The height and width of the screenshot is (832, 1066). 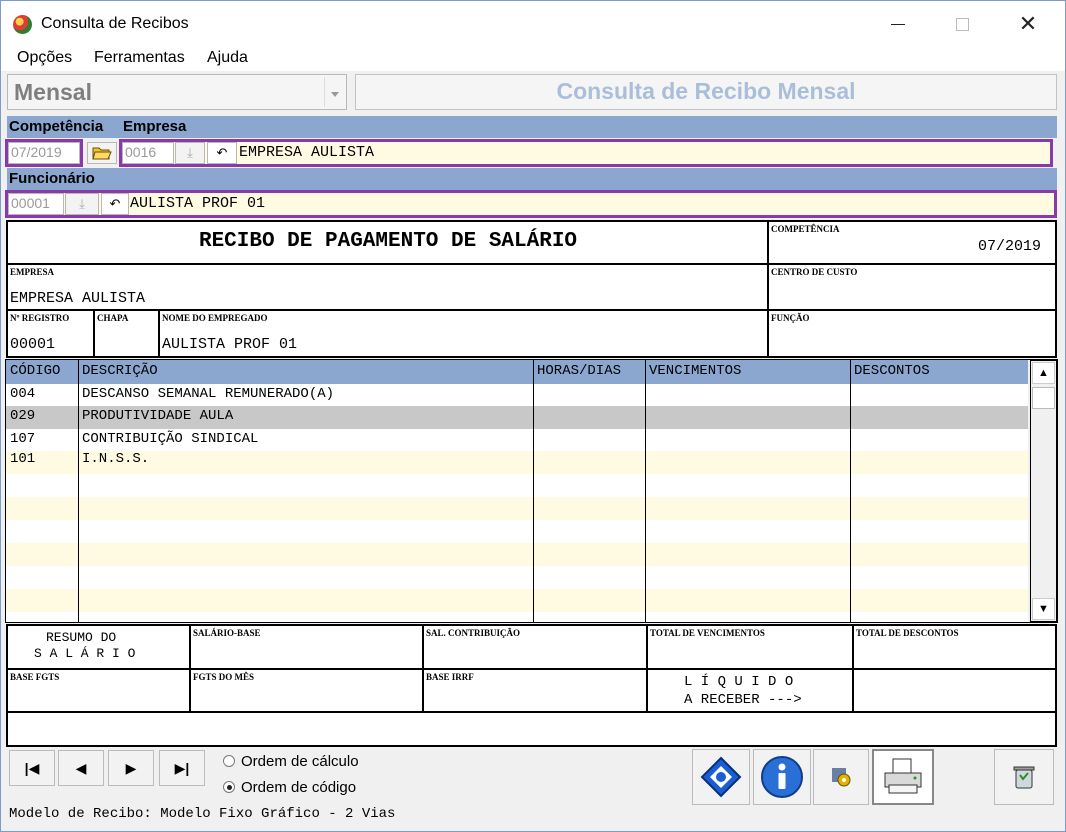 I want to click on folder-open-icon, so click(x=102, y=153).